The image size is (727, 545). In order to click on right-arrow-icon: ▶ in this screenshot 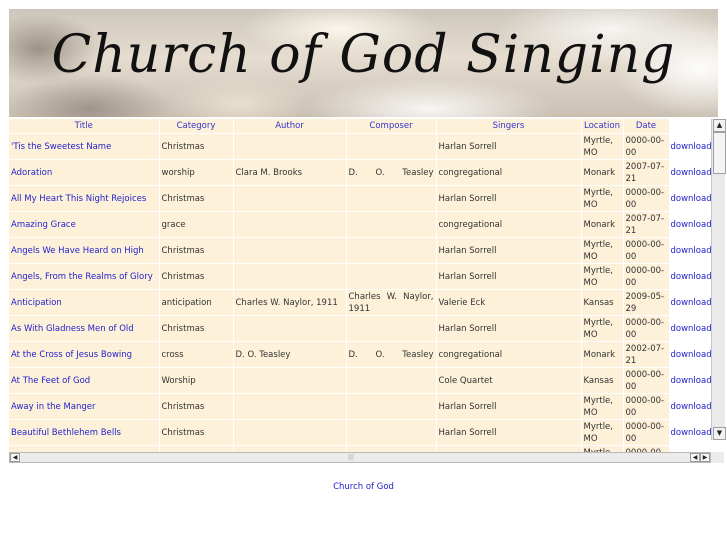, I will do `click(705, 457)`.